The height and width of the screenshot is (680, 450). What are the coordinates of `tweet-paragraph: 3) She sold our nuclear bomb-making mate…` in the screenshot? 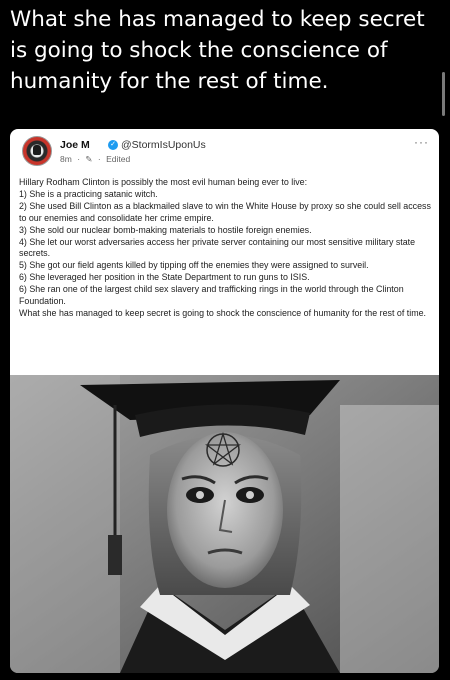 It's located at (165, 229).